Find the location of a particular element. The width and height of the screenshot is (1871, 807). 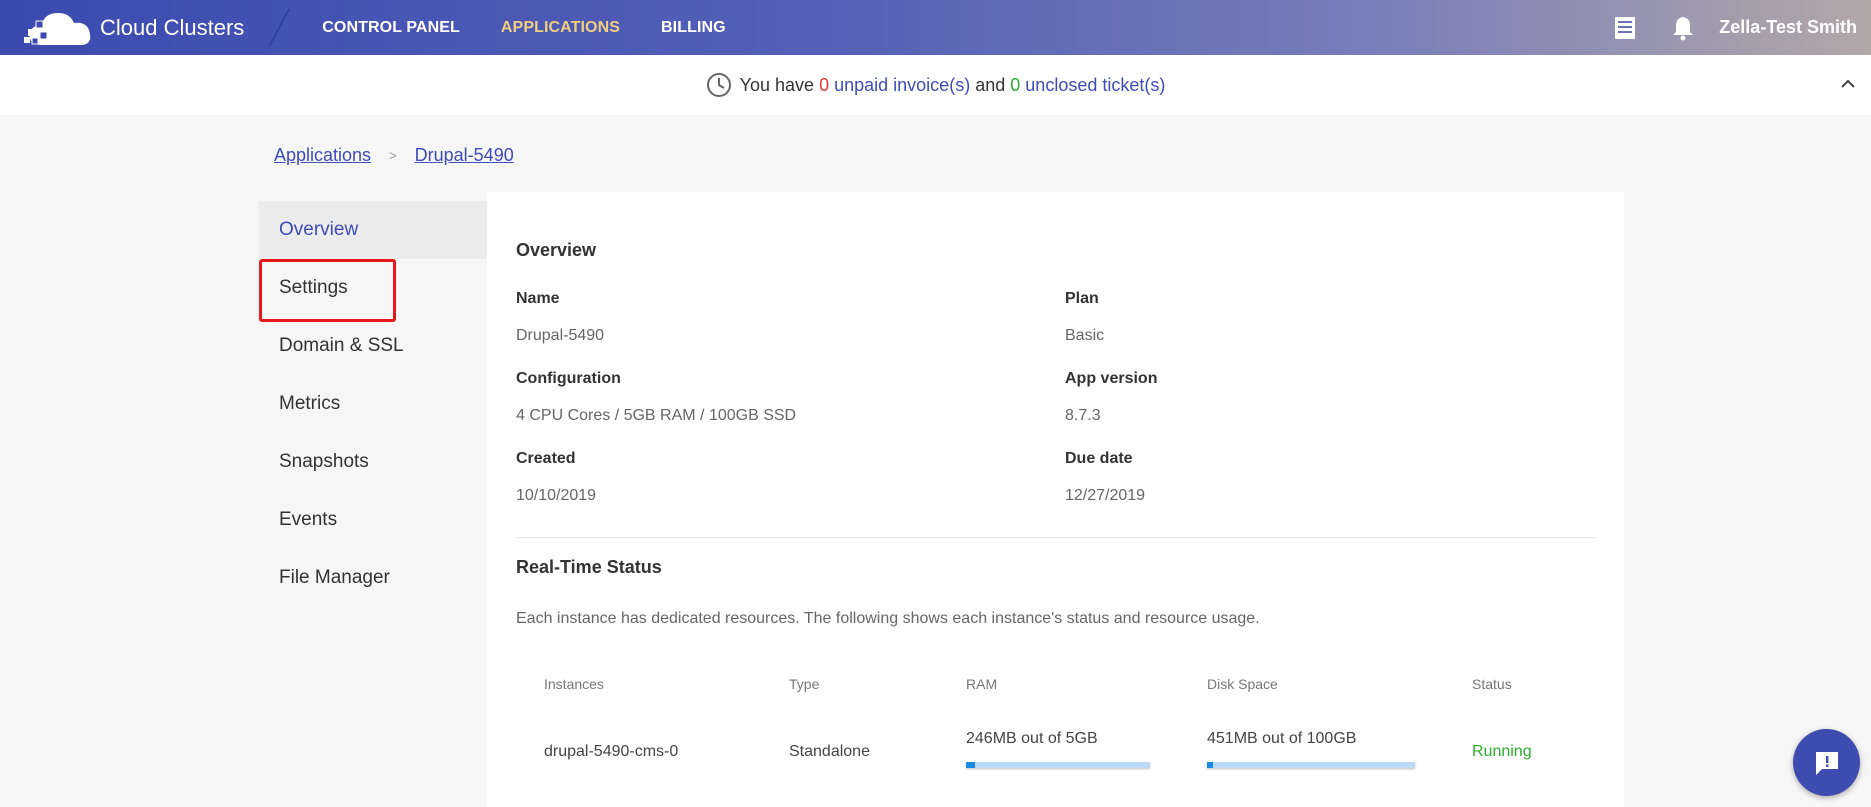

app-version-value: 8.7.3 is located at coordinates (1083, 415).